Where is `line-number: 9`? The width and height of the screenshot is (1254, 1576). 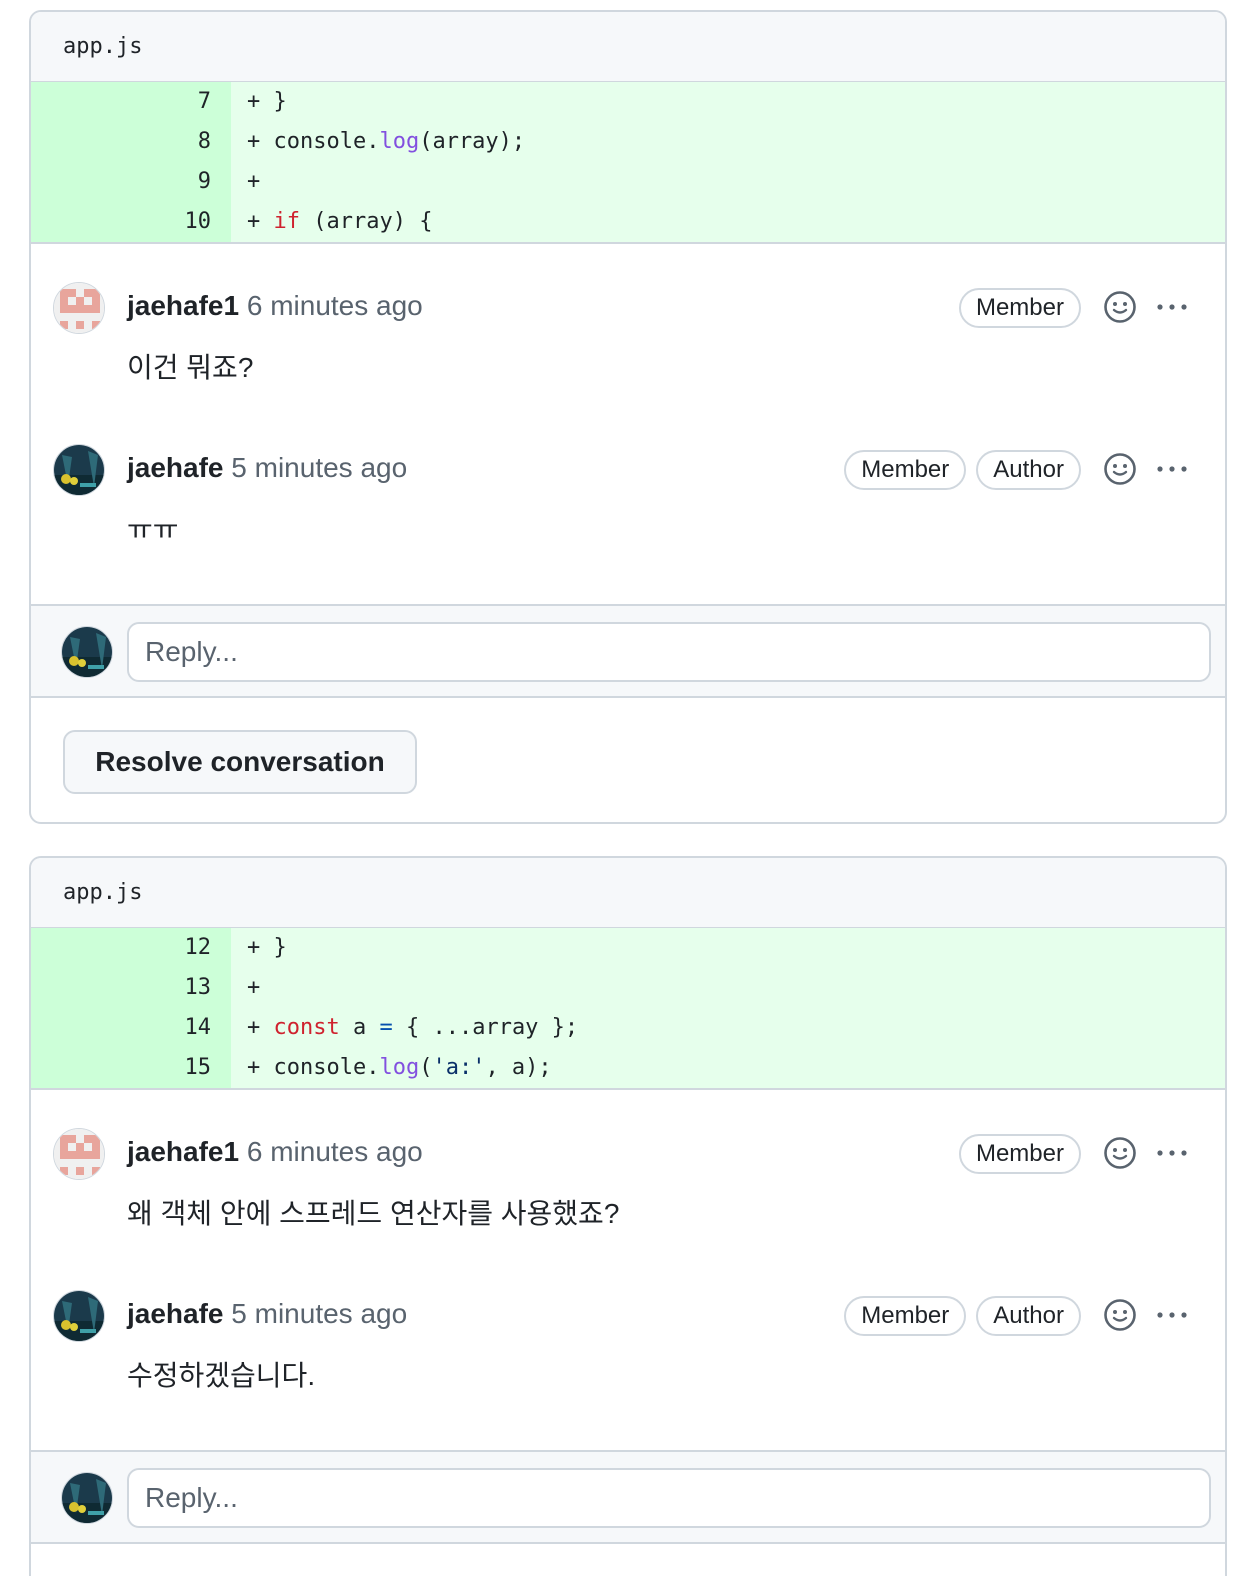
line-number: 9 is located at coordinates (131, 182).